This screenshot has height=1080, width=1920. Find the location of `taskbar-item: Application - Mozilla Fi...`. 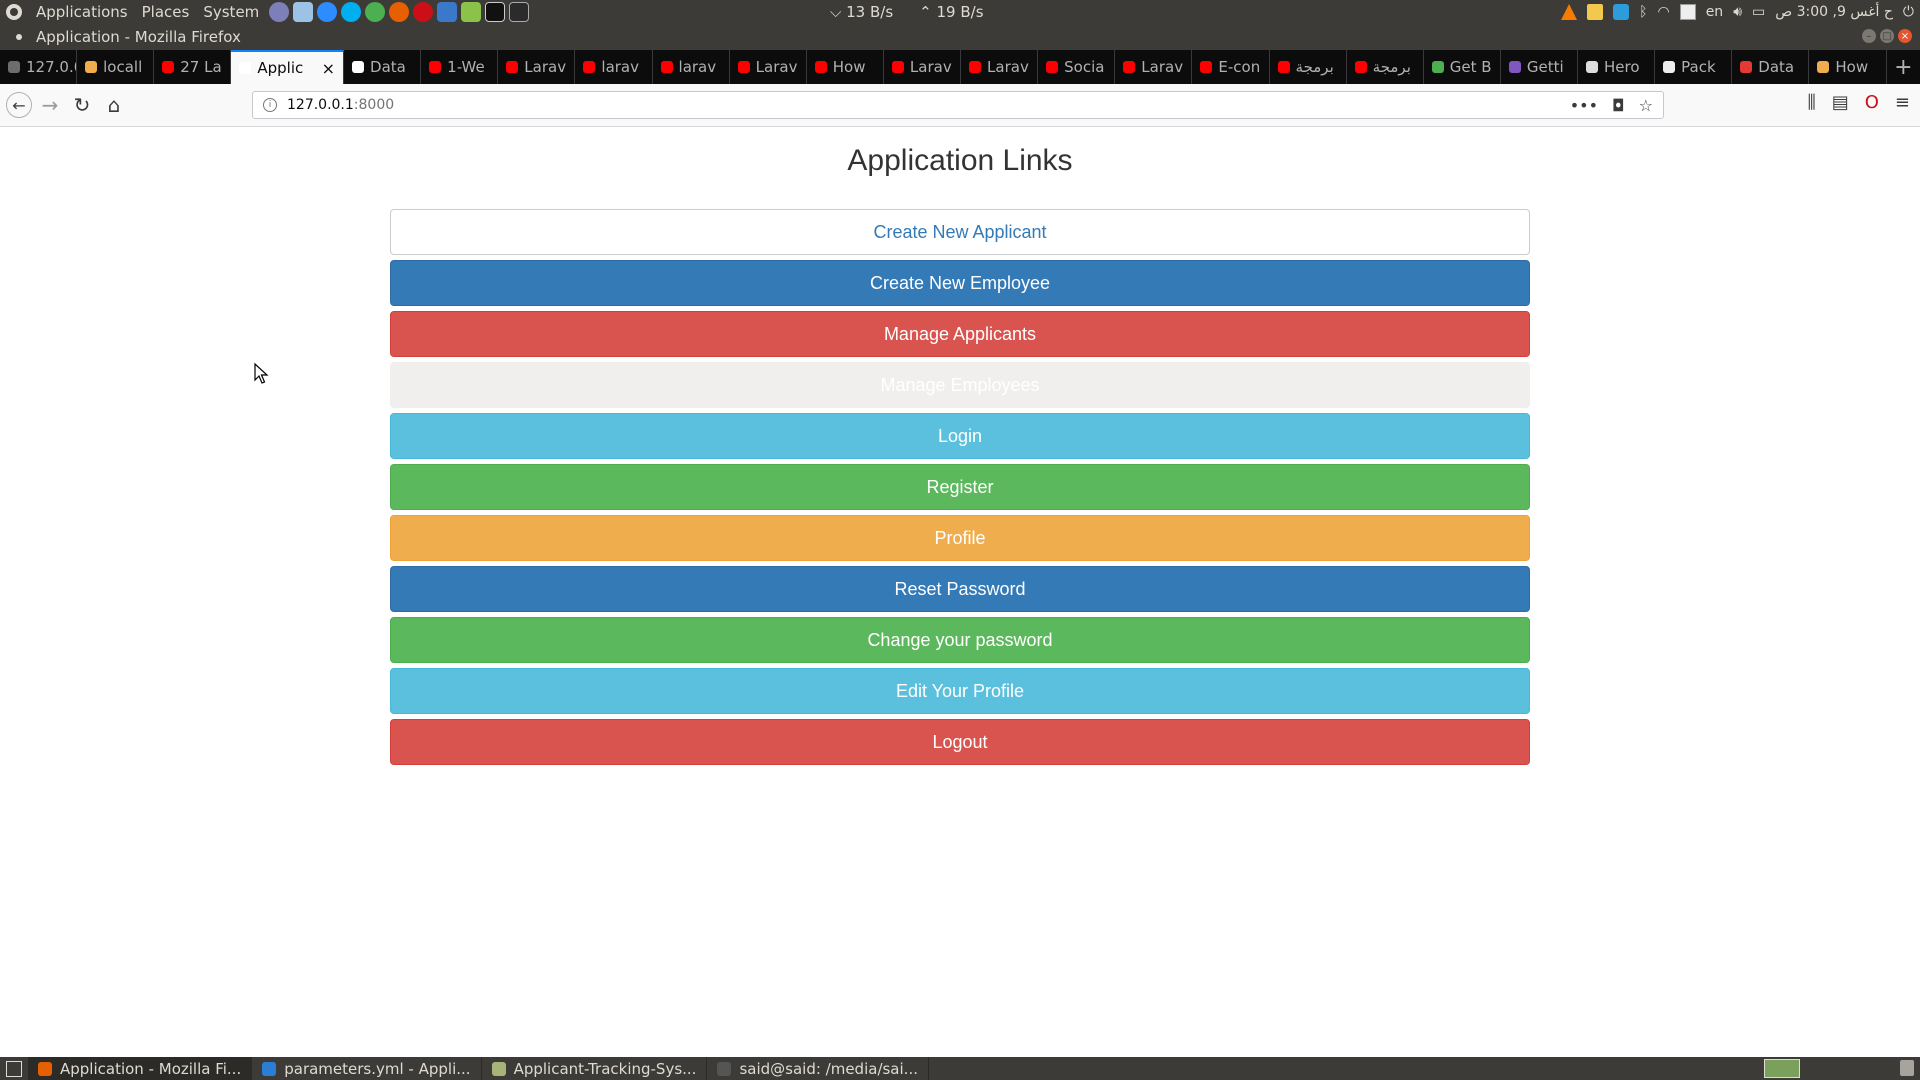

taskbar-item: Application - Mozilla Fi... is located at coordinates (140, 1068).